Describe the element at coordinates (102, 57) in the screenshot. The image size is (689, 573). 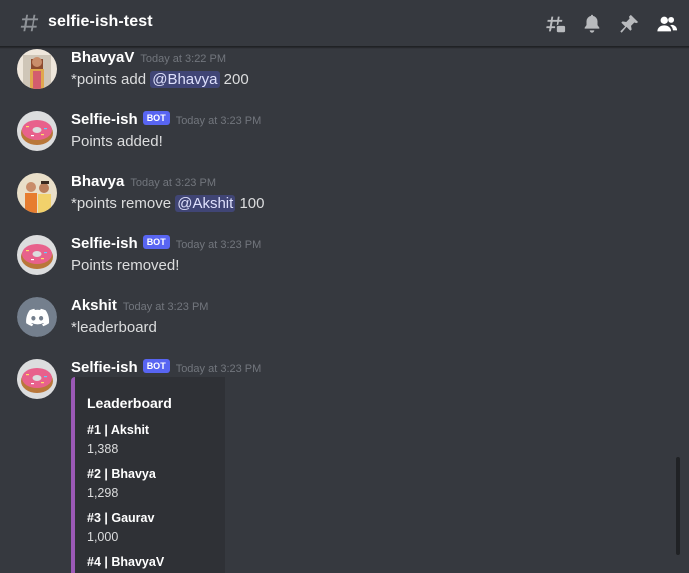
I see `author-name: BhavyaV` at that location.